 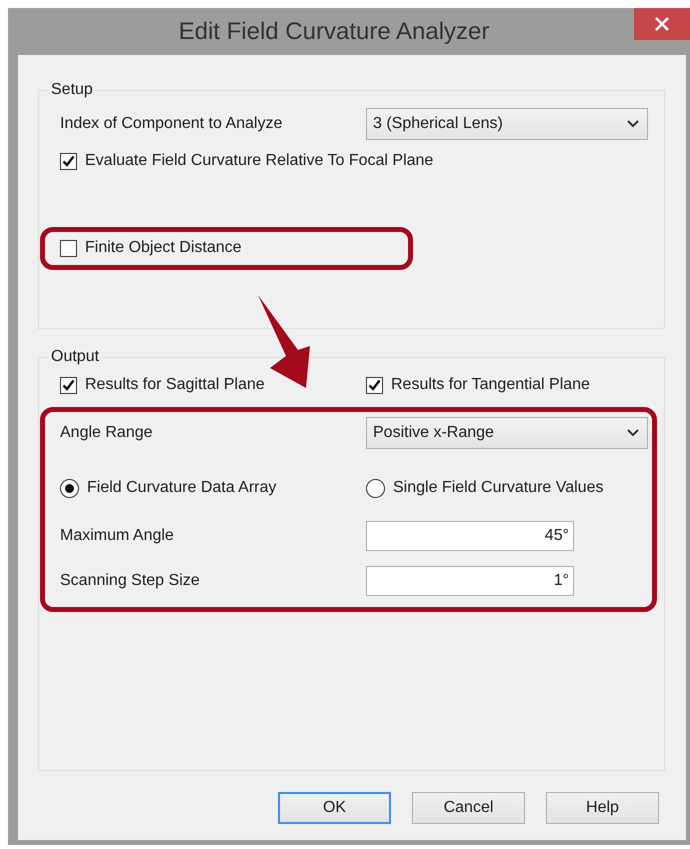 What do you see at coordinates (107, 433) in the screenshot?
I see `field-label: Angle Range` at bounding box center [107, 433].